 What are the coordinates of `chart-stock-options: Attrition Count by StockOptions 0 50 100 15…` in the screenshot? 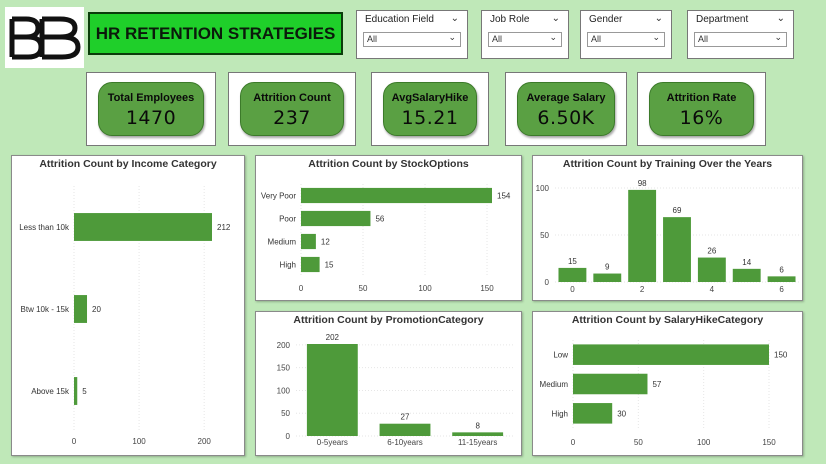 It's located at (388, 228).